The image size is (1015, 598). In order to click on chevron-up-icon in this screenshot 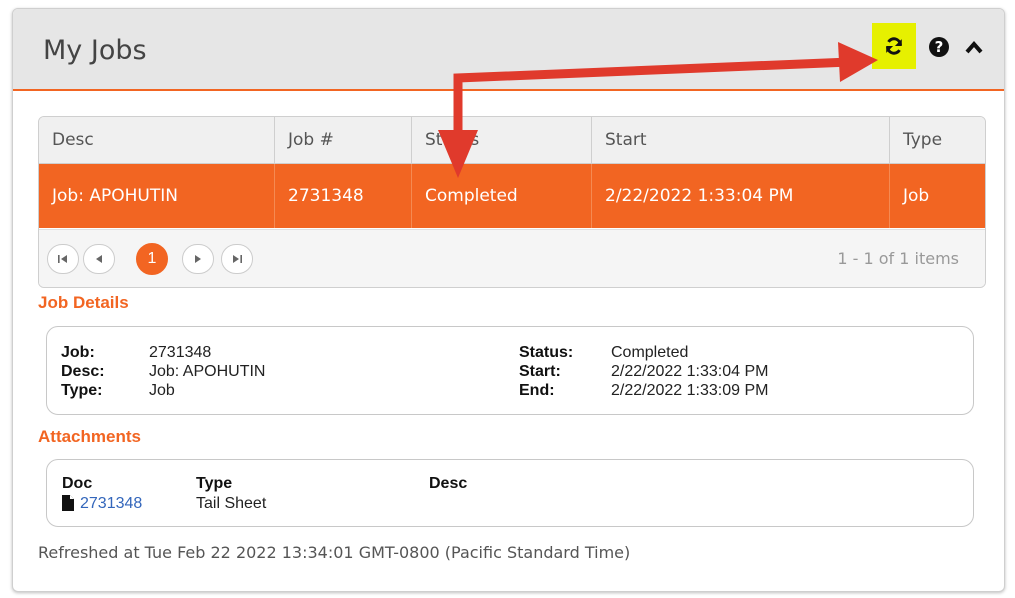, I will do `click(974, 47)`.